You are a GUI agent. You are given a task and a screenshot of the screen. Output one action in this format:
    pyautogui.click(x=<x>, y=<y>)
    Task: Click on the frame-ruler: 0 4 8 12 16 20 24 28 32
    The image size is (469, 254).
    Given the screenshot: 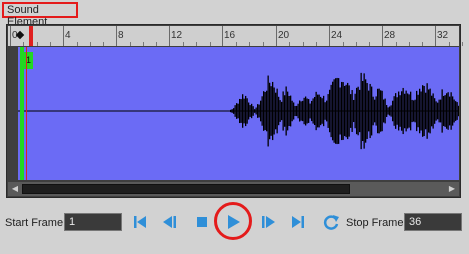 What is the action you would take?
    pyautogui.click(x=236, y=36)
    